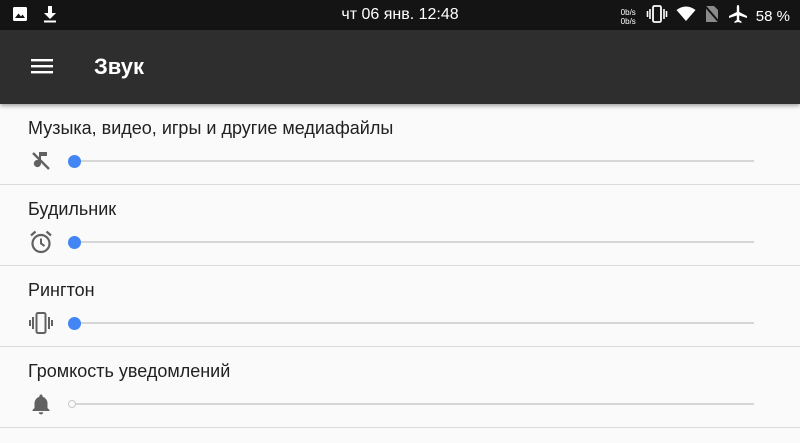 This screenshot has height=443, width=800. Describe the element at coordinates (628, 21) in the screenshot. I see `net-down: 0b/s` at that location.